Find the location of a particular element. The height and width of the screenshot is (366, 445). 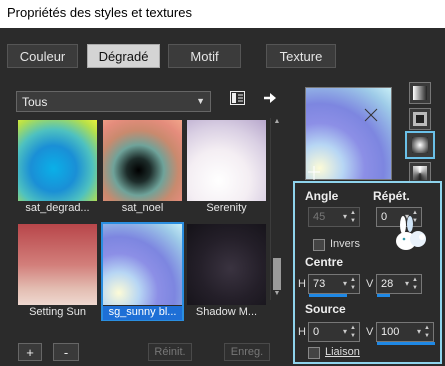

link-checkbox is located at coordinates (314, 353).